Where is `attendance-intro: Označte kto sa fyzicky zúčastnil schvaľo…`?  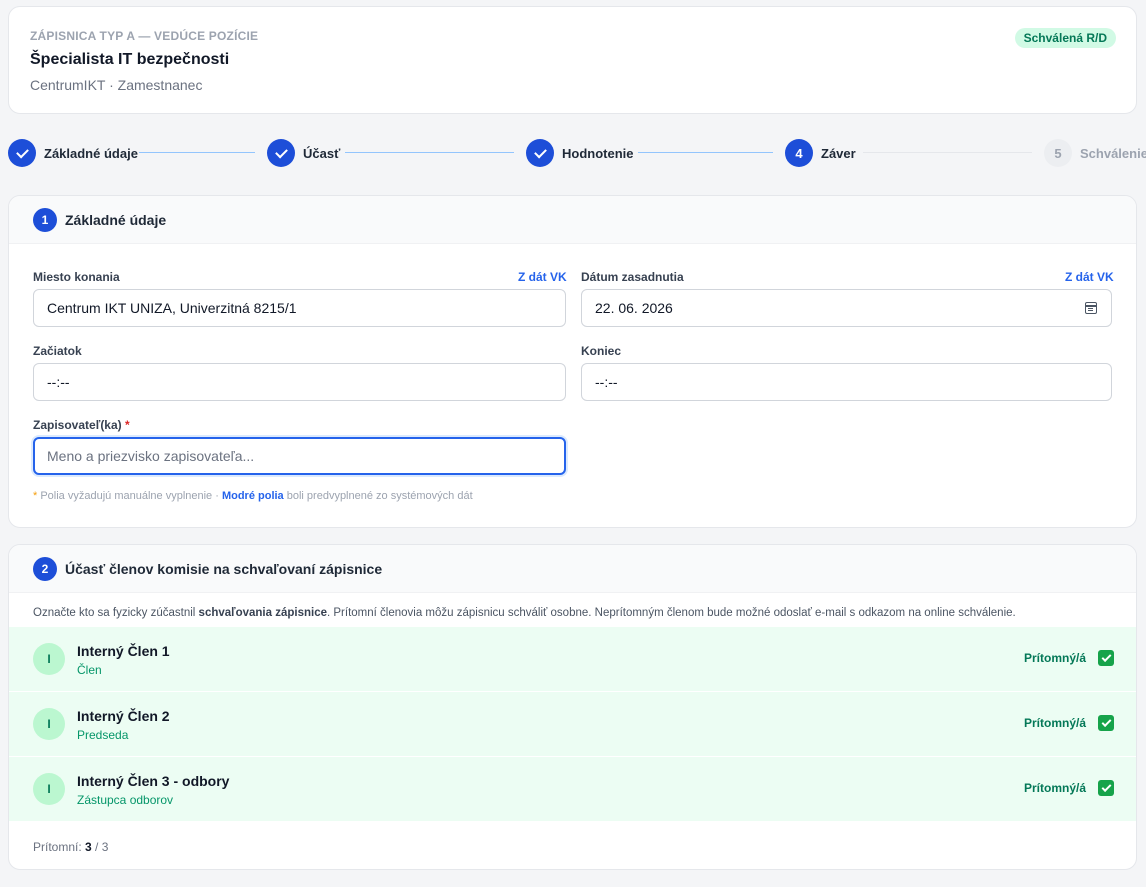
attendance-intro: Označte kto sa fyzicky zúčastnil schvaľo… is located at coordinates (524, 613).